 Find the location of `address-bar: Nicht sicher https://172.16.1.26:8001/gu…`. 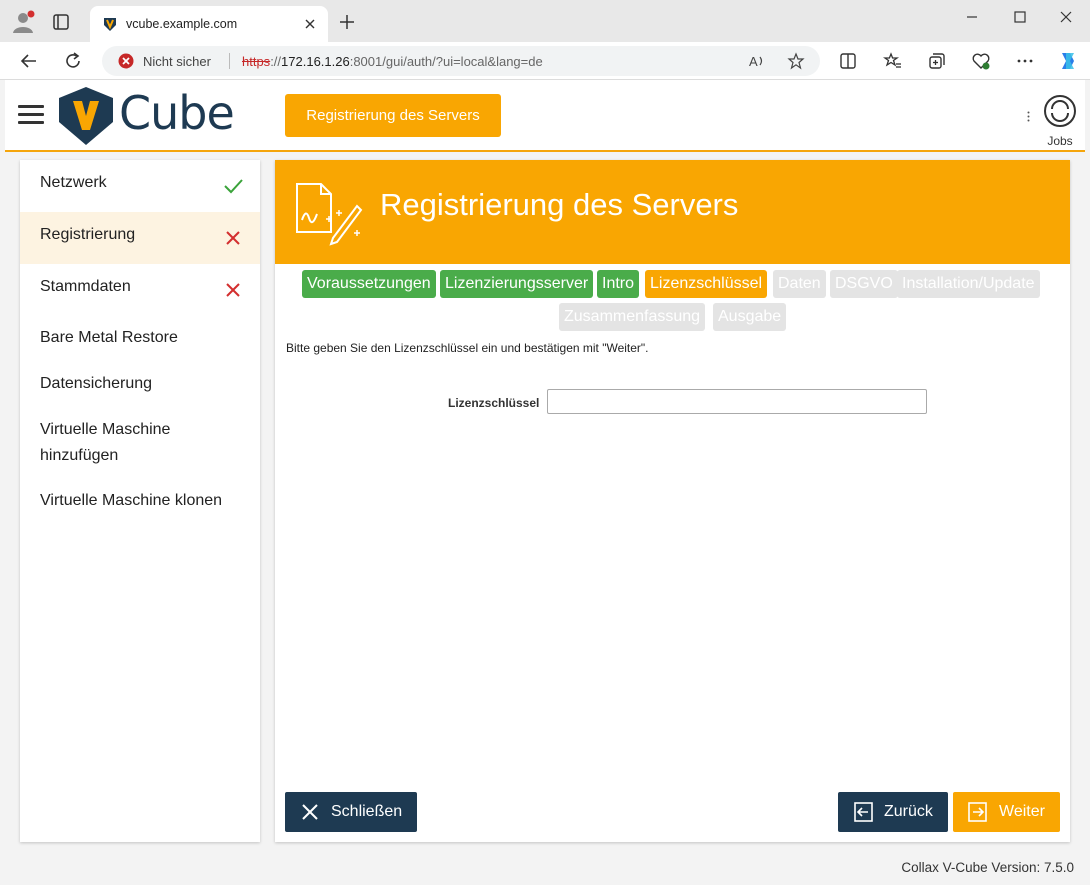

address-bar: Nicht sicher https://172.16.1.26:8001/gu… is located at coordinates (461, 61).